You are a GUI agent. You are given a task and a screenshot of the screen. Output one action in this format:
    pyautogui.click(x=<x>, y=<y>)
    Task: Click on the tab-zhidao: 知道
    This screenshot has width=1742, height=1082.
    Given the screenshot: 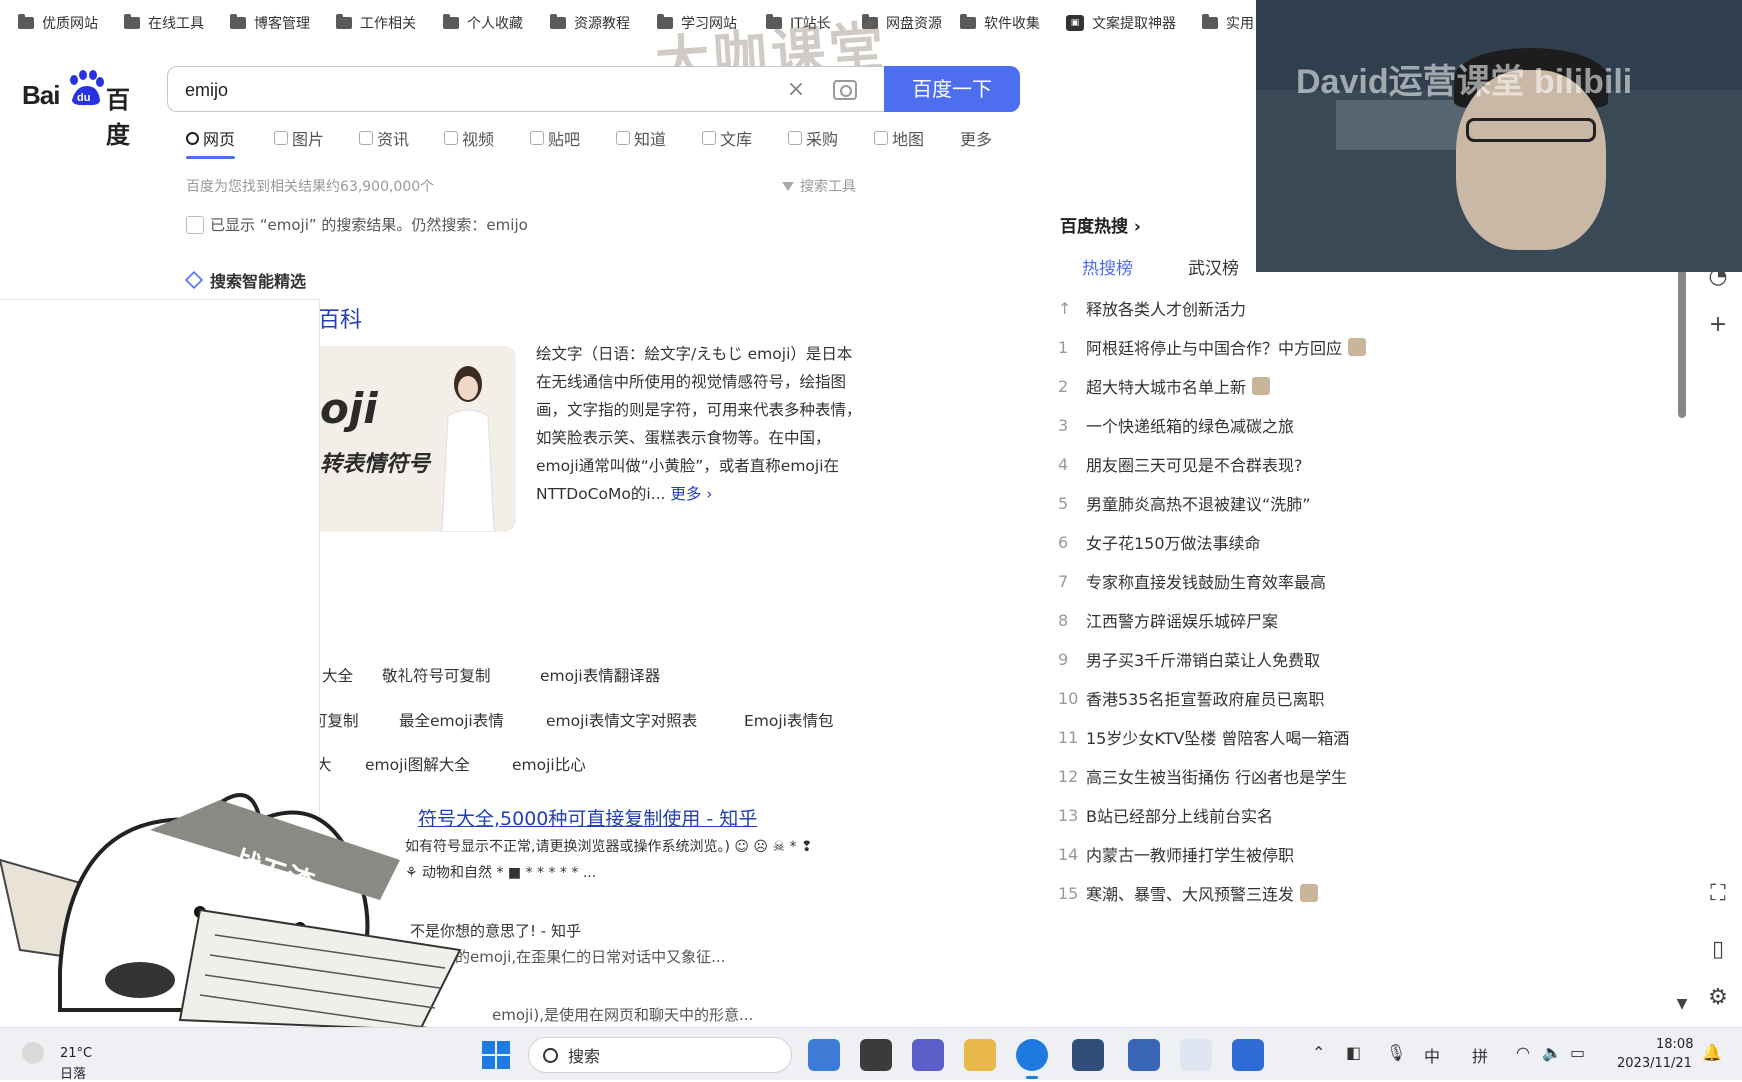 What is the action you would take?
    pyautogui.click(x=641, y=138)
    